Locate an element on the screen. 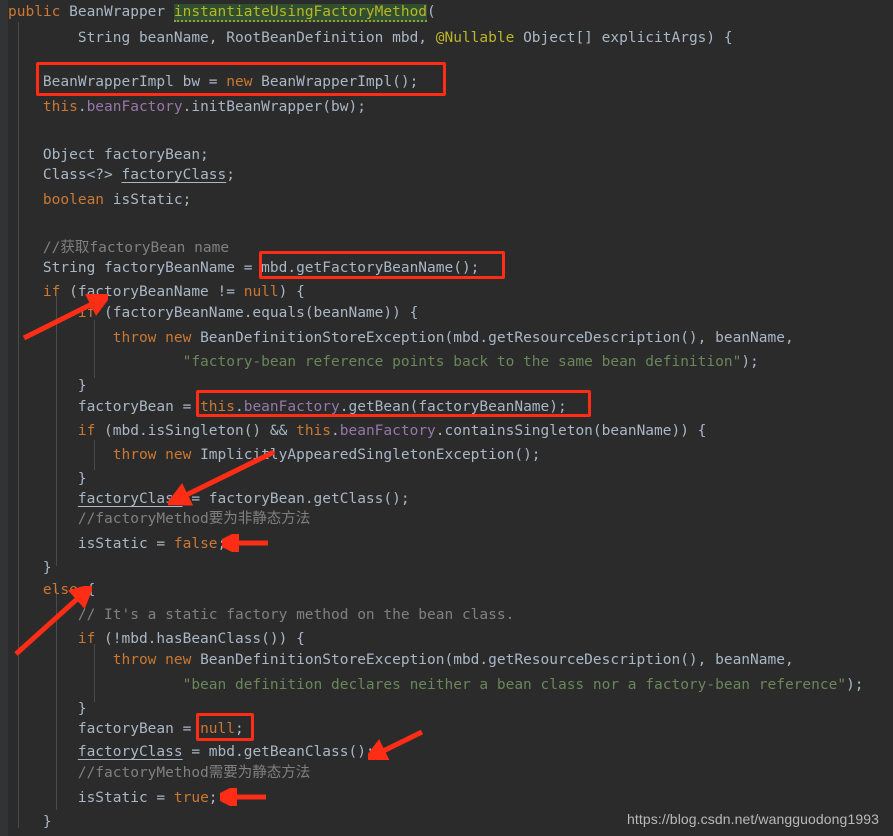  code-token: . is located at coordinates (335, 431).